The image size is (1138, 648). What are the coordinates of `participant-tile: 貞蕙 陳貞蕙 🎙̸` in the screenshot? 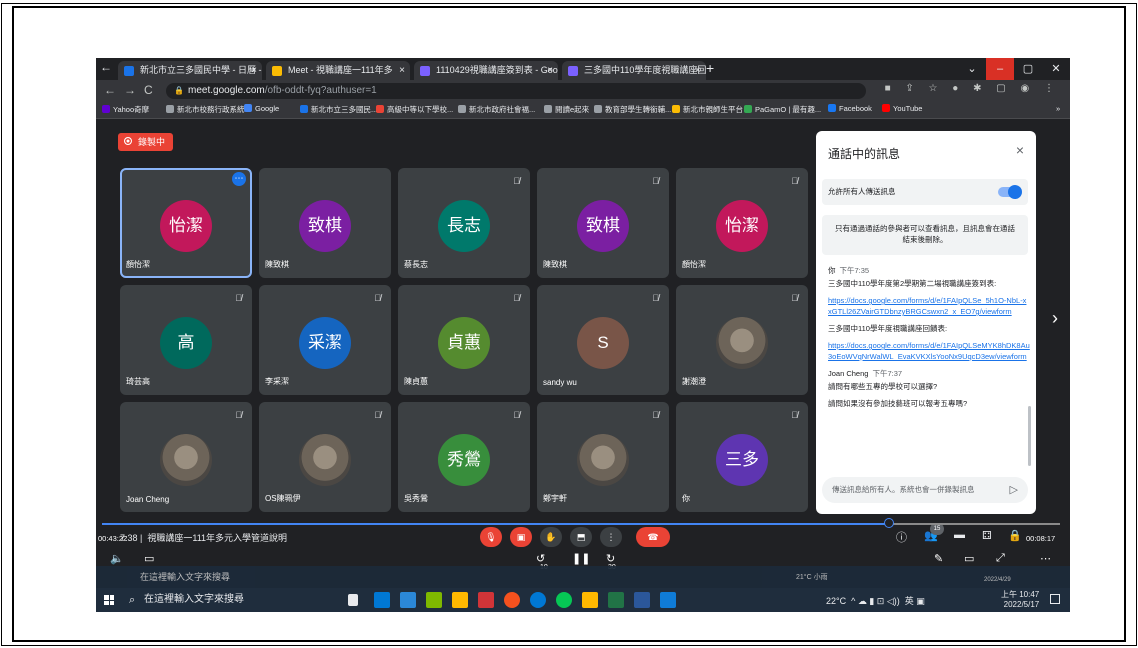 It's located at (464, 340).